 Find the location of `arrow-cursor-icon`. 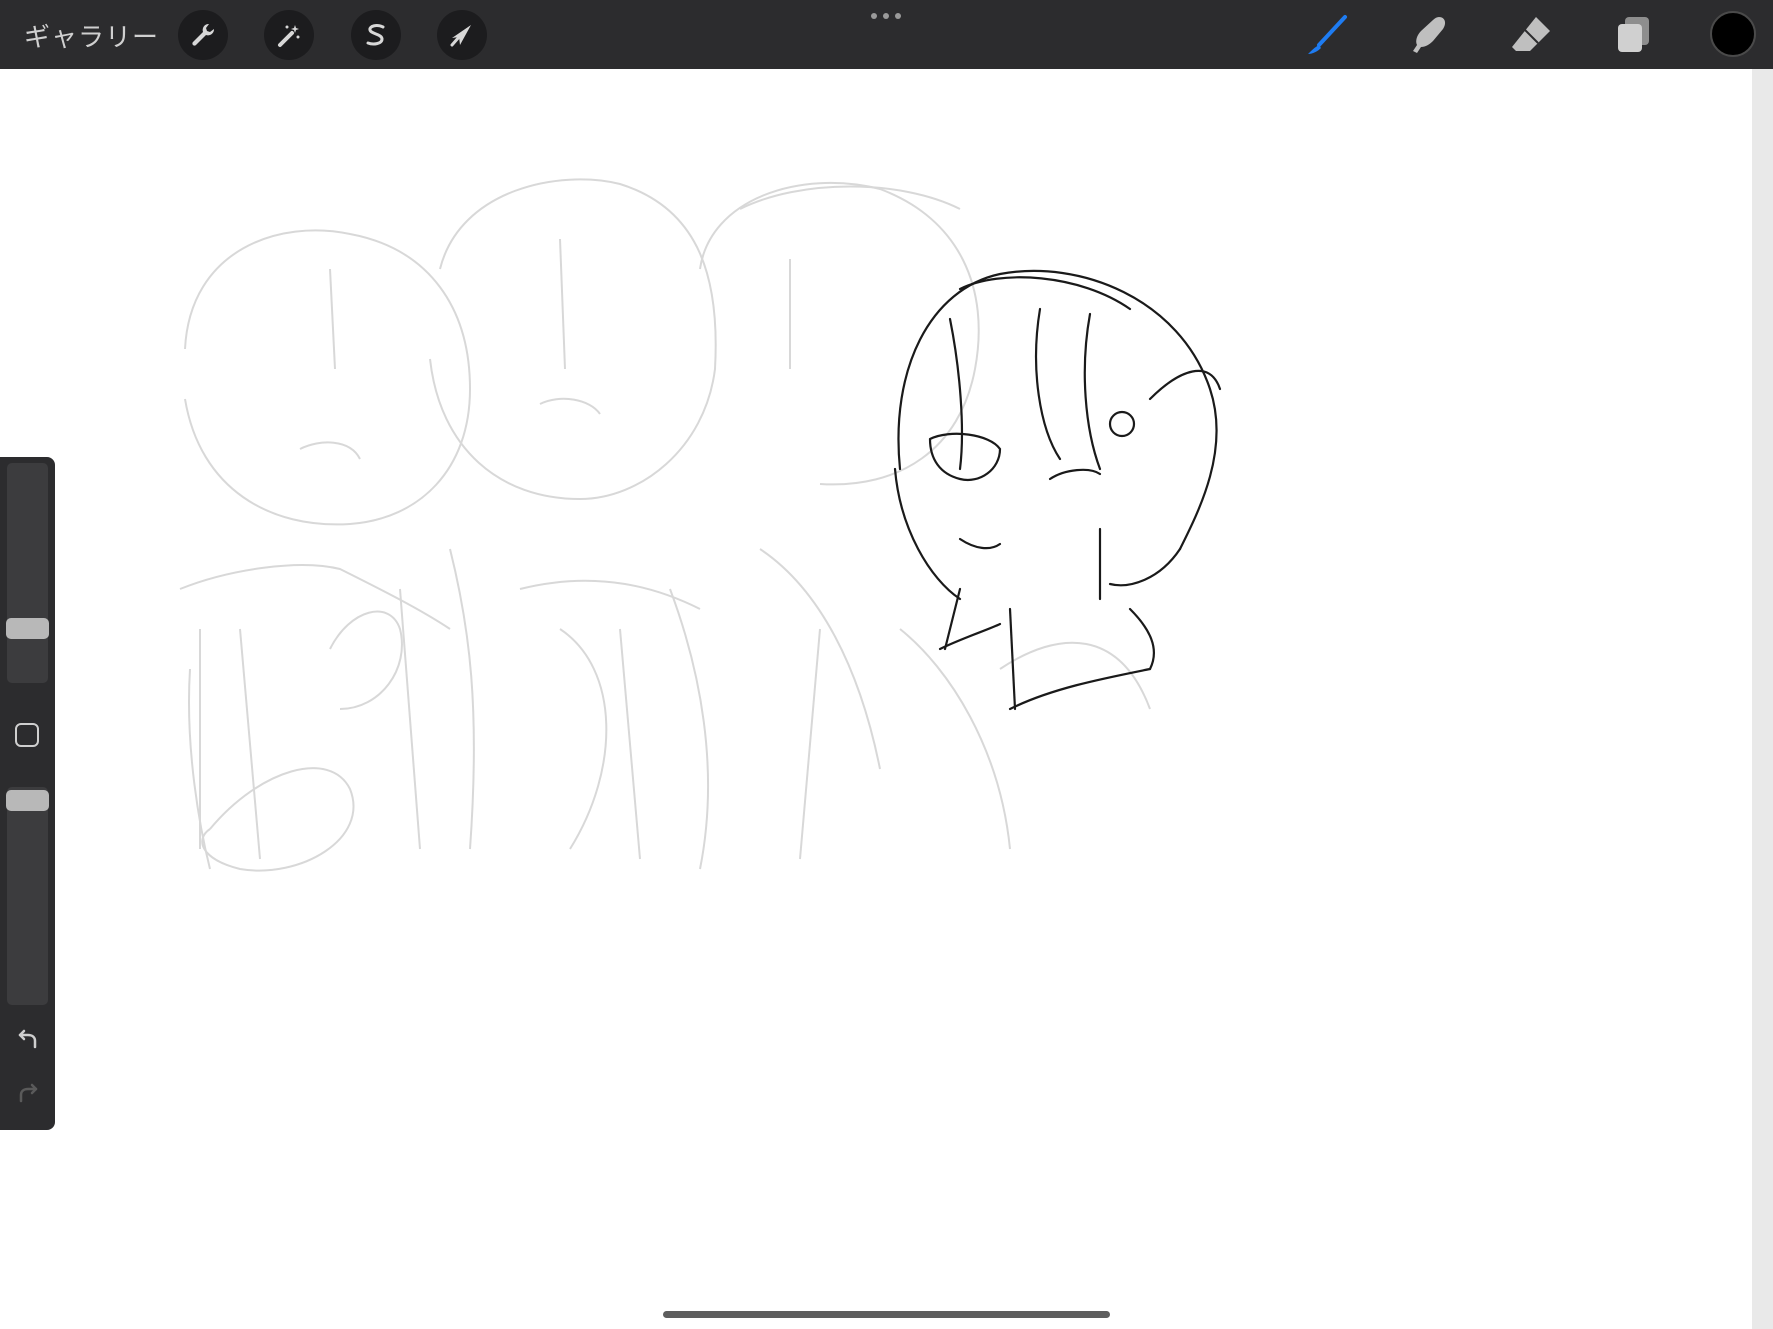

arrow-cursor-icon is located at coordinates (460, 36).